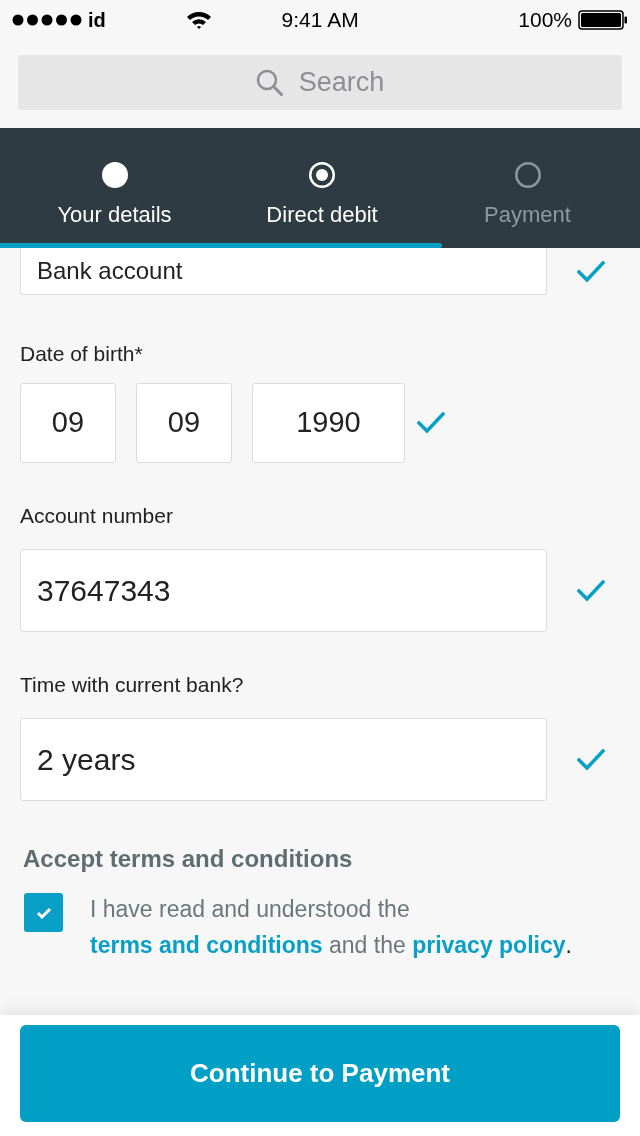 The height and width of the screenshot is (1136, 640). What do you see at coordinates (114, 215) in the screenshot?
I see `step-label: Your details` at bounding box center [114, 215].